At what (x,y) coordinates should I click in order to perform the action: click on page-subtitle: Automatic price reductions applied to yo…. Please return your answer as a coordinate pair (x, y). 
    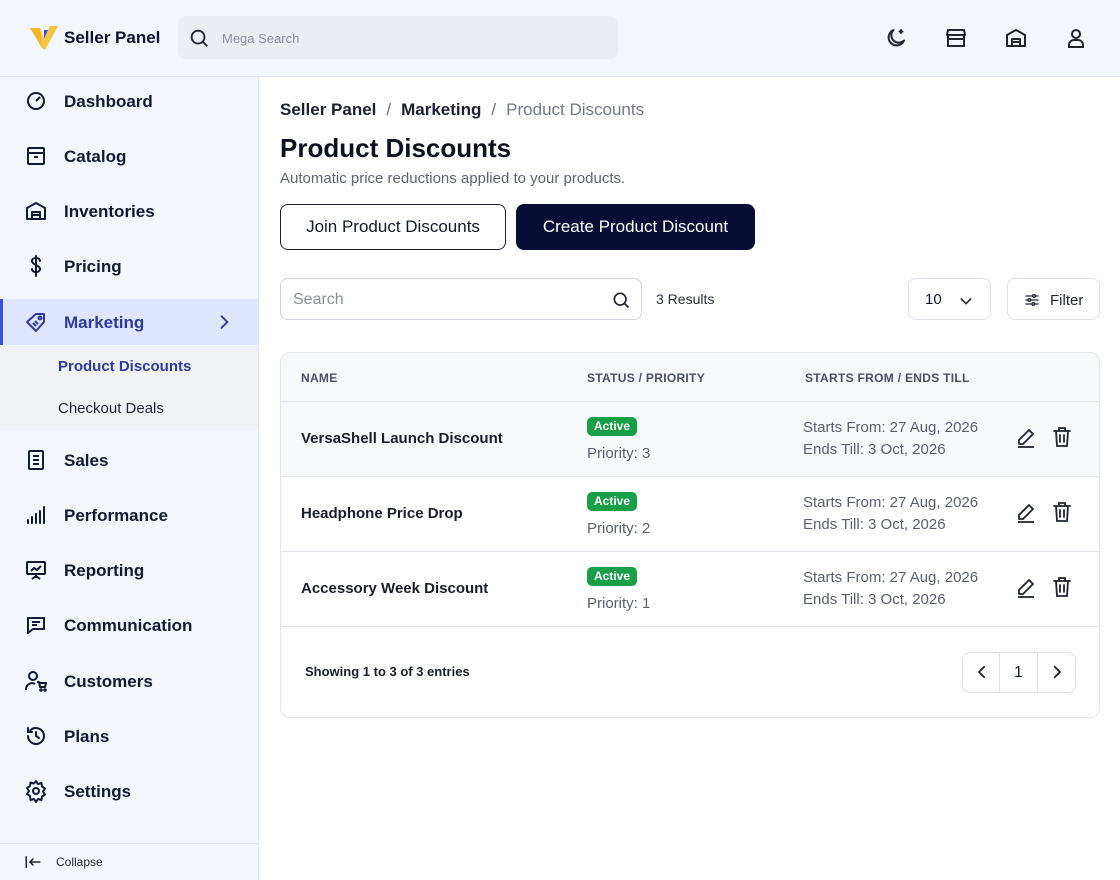
    Looking at the image, I should click on (453, 178).